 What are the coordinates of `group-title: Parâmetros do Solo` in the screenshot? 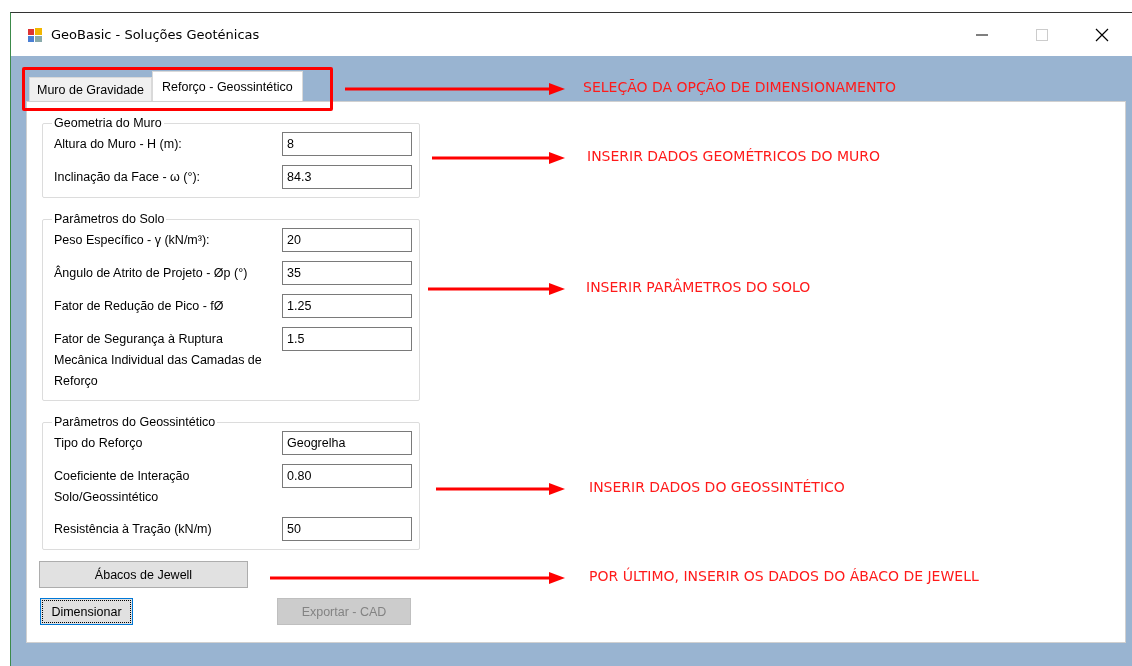 It's located at (109, 219).